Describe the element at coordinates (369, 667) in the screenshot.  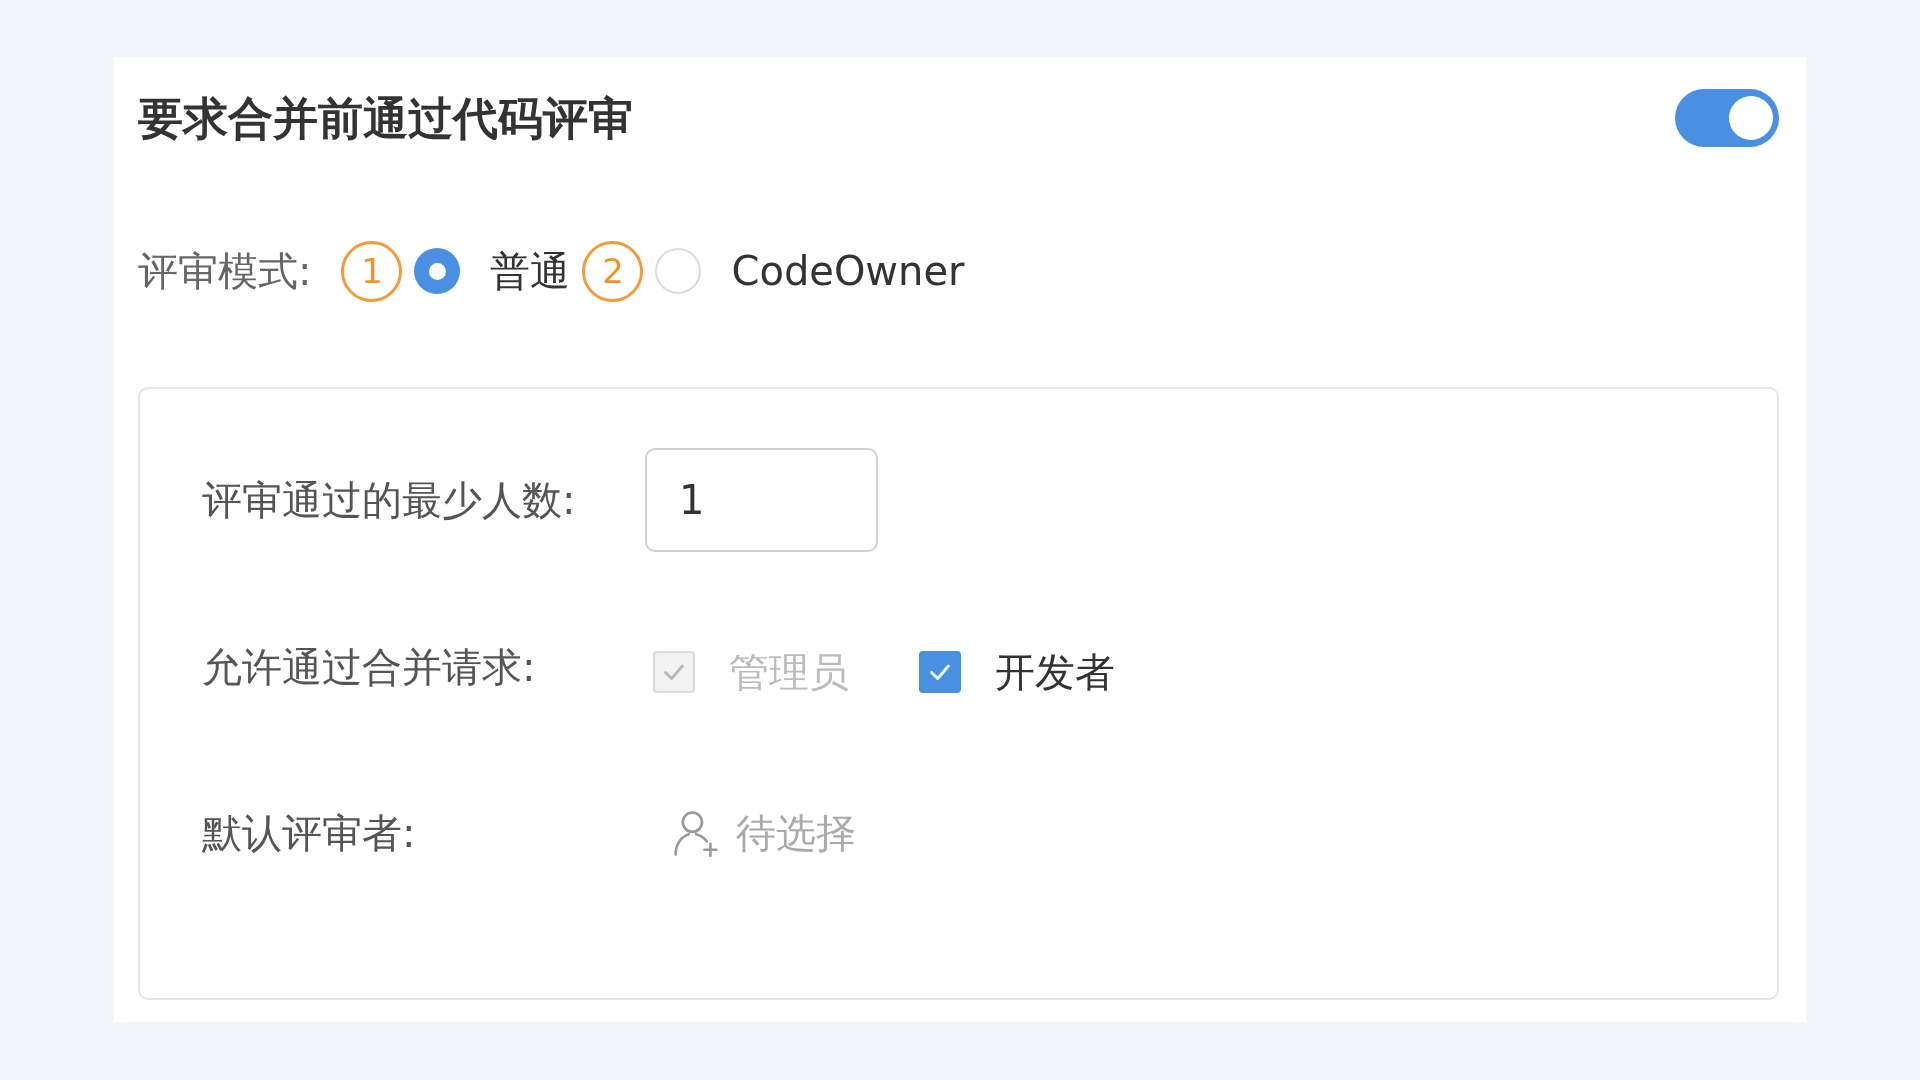
I see `field-label: 允许通过合并请求:` at that location.